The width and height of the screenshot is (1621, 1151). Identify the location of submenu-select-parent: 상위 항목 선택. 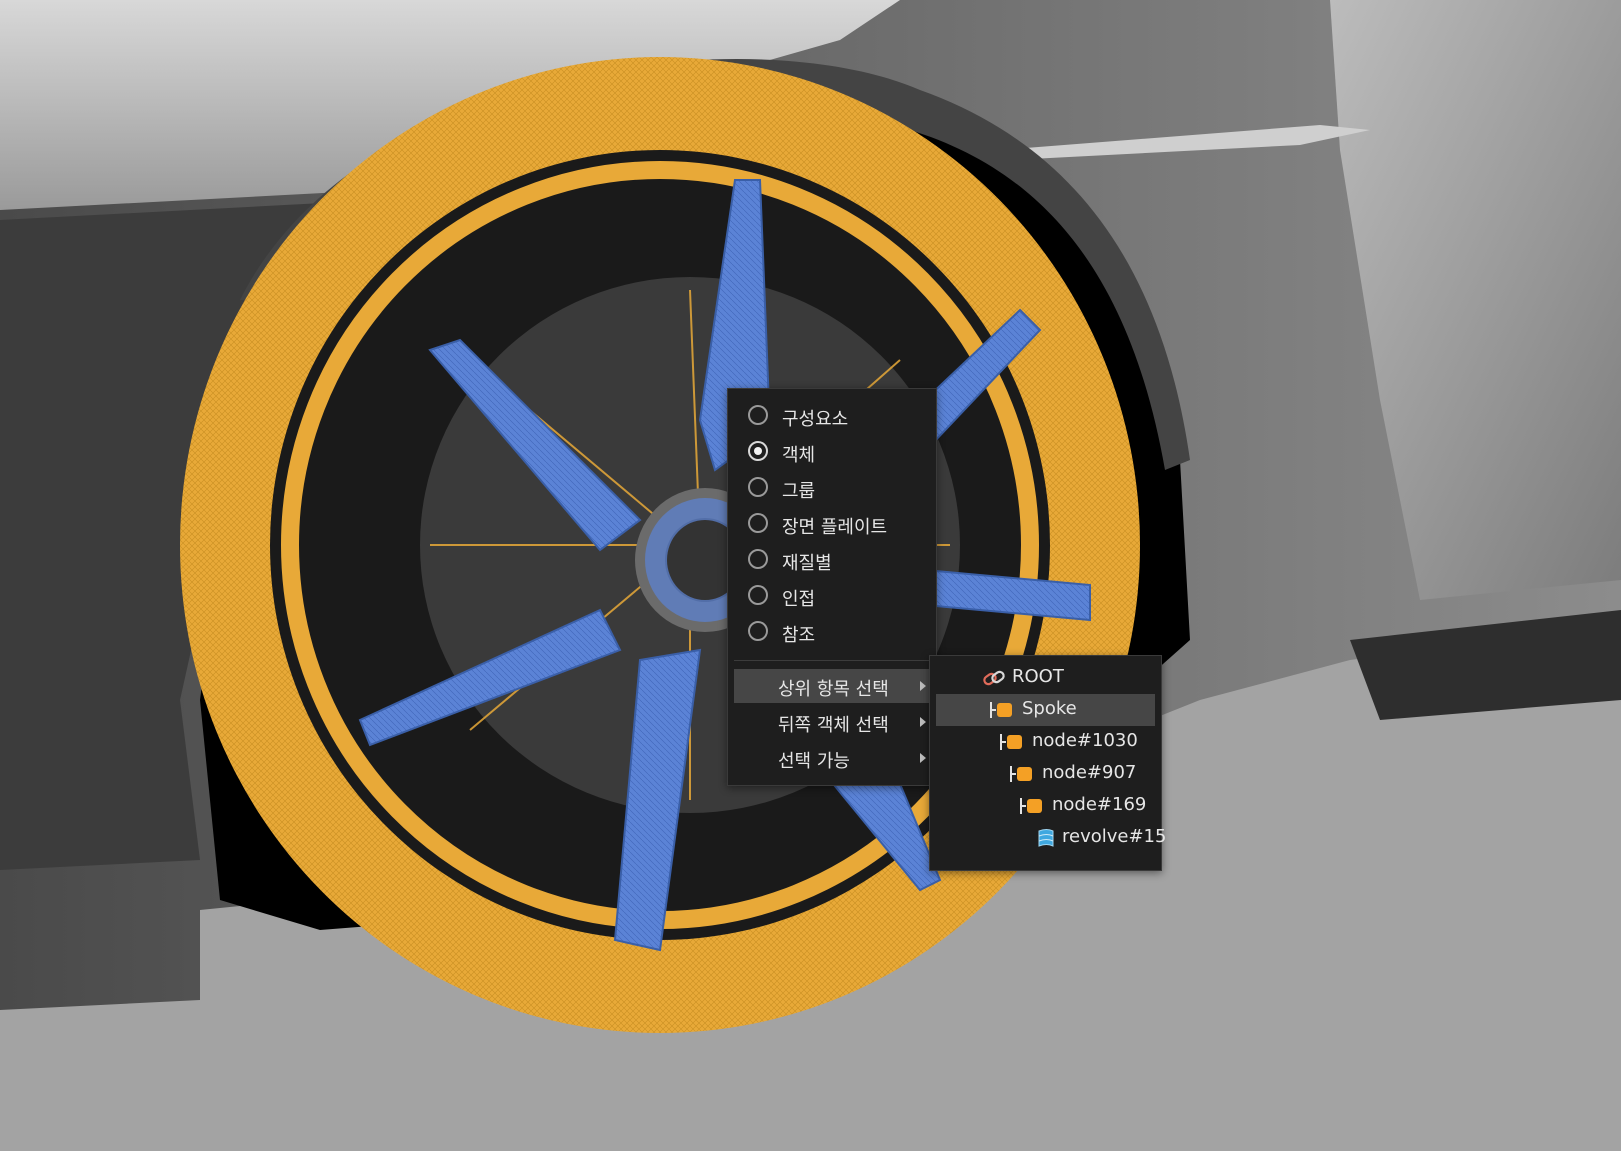
(832, 686).